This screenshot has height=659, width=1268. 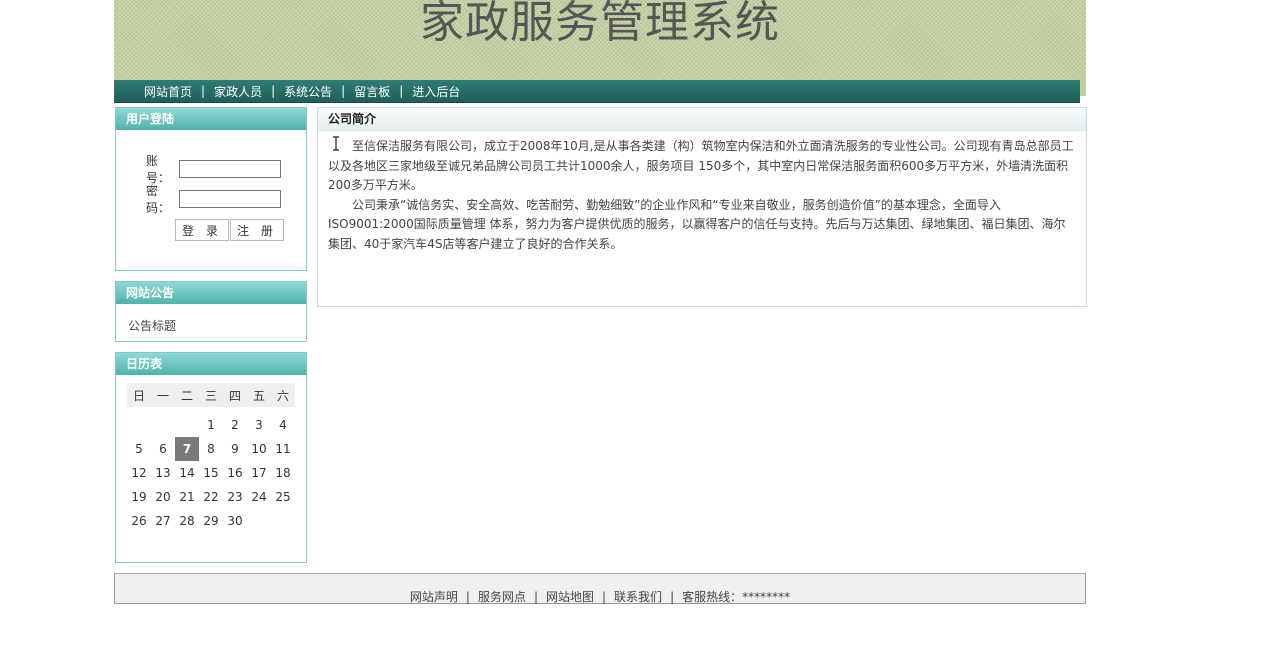 I want to click on notice-item: 公告标题, so click(x=152, y=325).